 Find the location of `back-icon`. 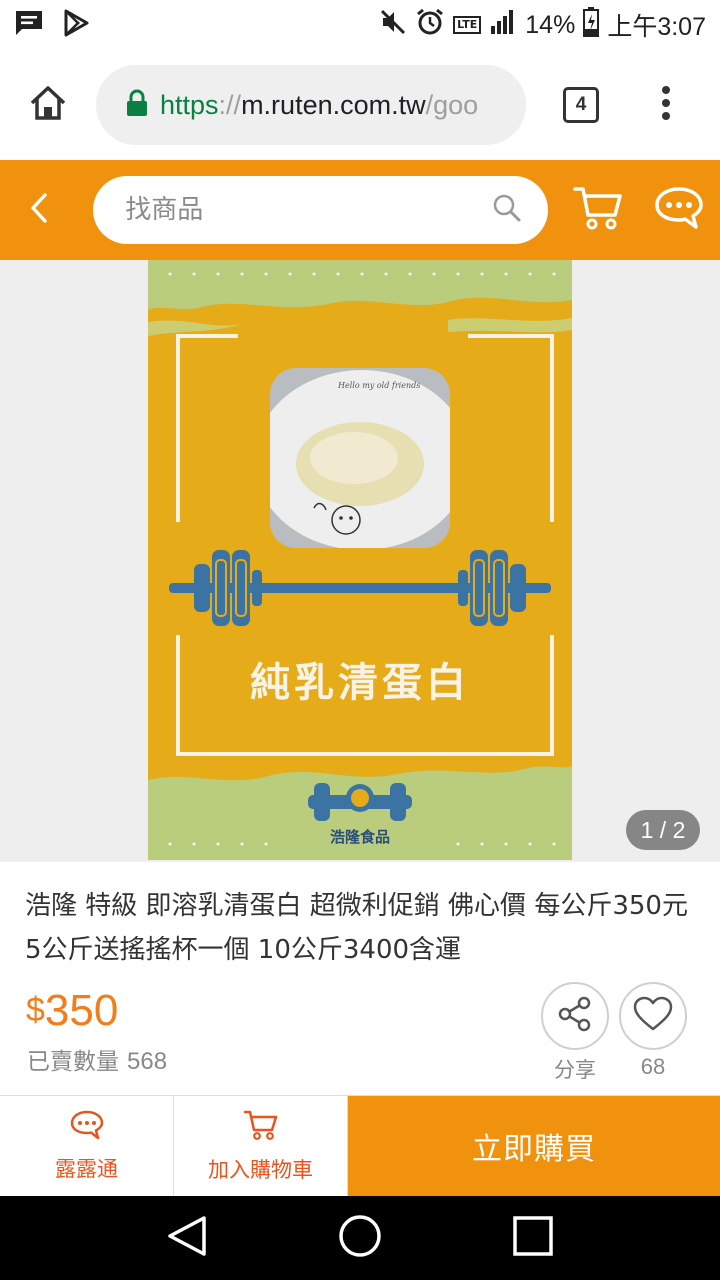

back-icon is located at coordinates (39, 210).